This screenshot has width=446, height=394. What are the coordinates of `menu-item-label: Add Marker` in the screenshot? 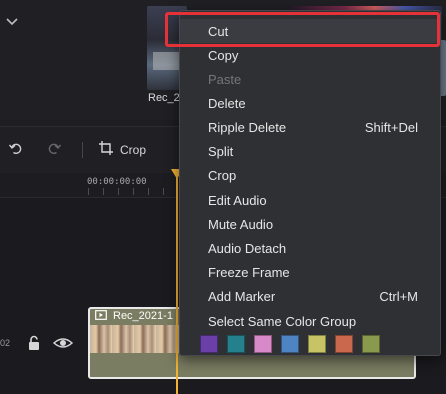 It's located at (242, 296).